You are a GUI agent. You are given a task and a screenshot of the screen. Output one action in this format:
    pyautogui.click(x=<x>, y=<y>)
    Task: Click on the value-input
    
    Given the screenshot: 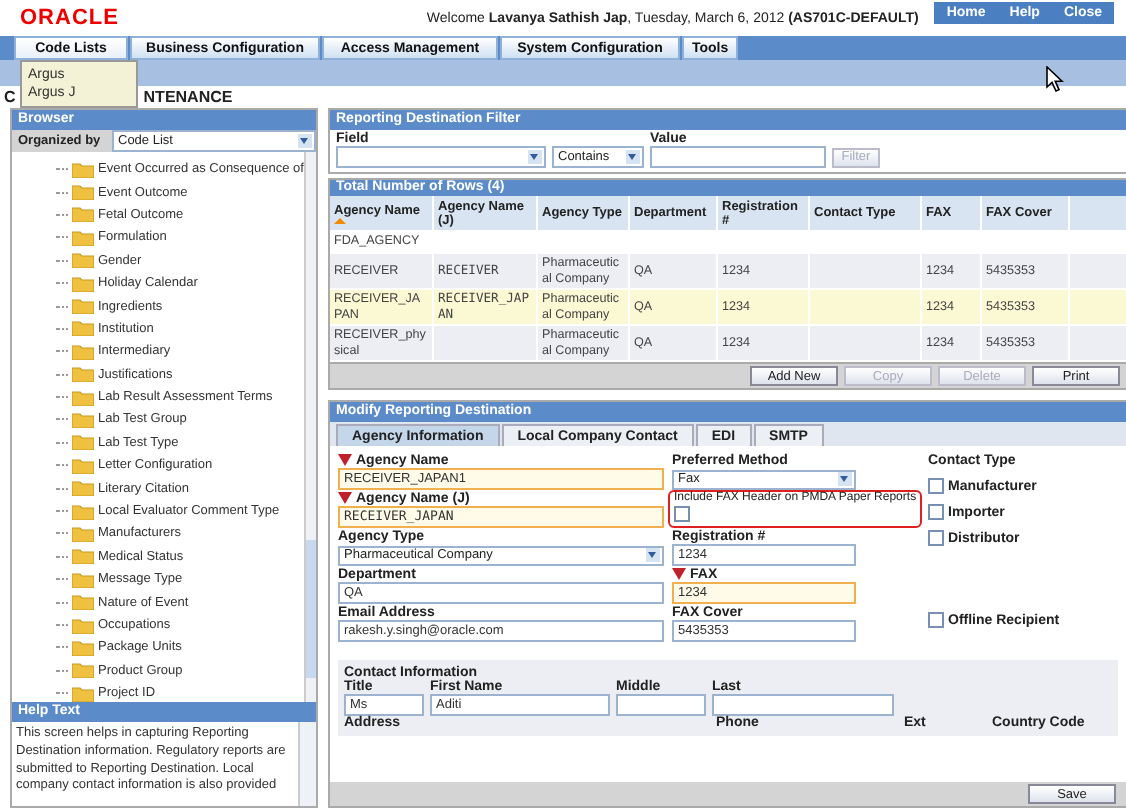 What is the action you would take?
    pyautogui.click(x=738, y=157)
    